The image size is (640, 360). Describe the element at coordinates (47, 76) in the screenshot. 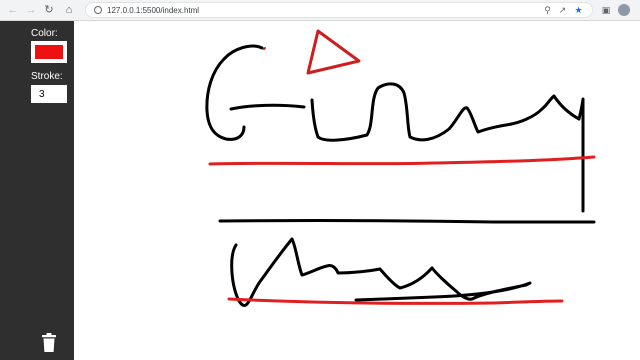

I see `stroke-label: Stroke:` at that location.